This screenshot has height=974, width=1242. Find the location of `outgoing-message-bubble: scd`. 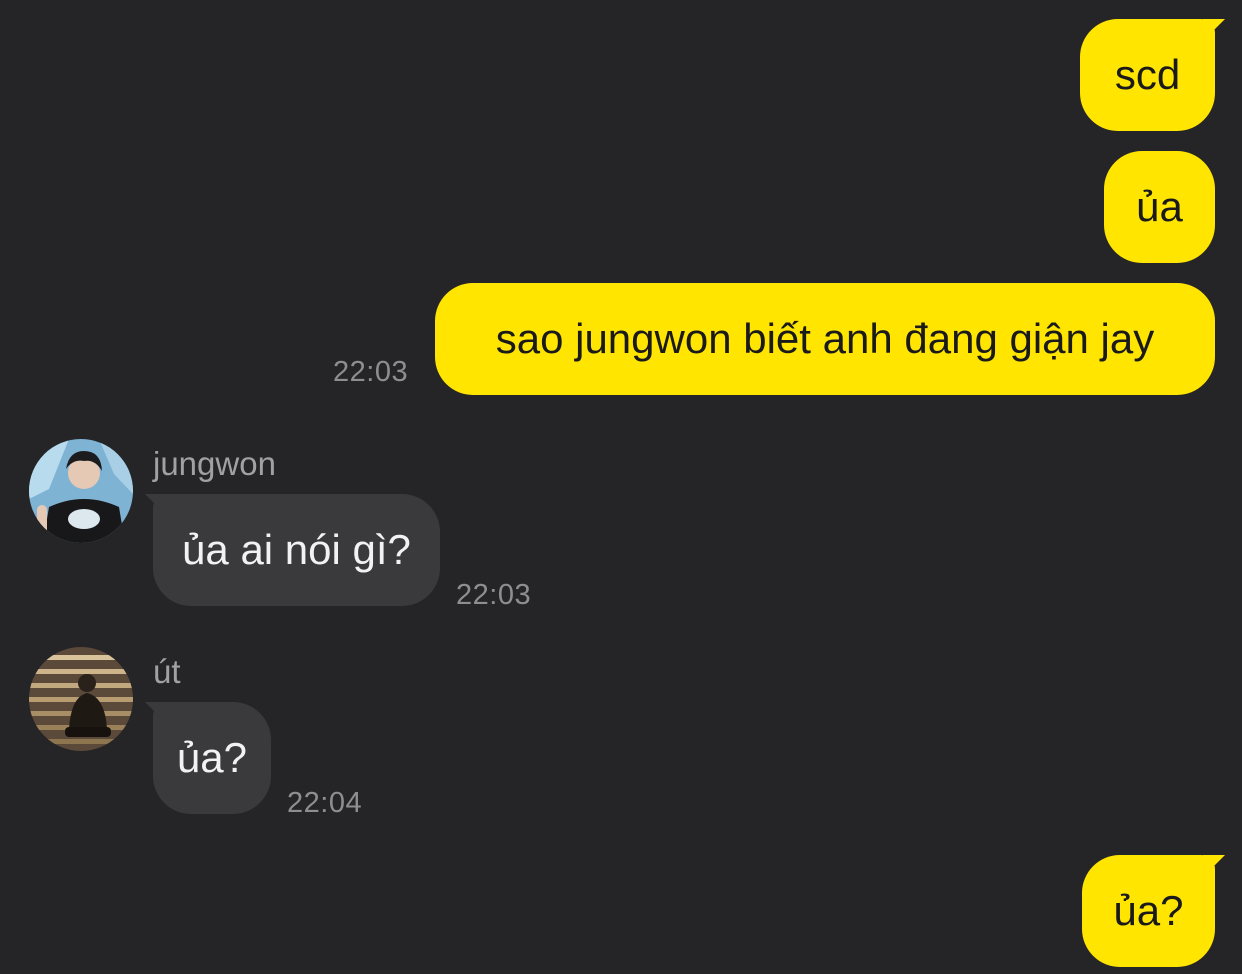

outgoing-message-bubble: scd is located at coordinates (1147, 75).